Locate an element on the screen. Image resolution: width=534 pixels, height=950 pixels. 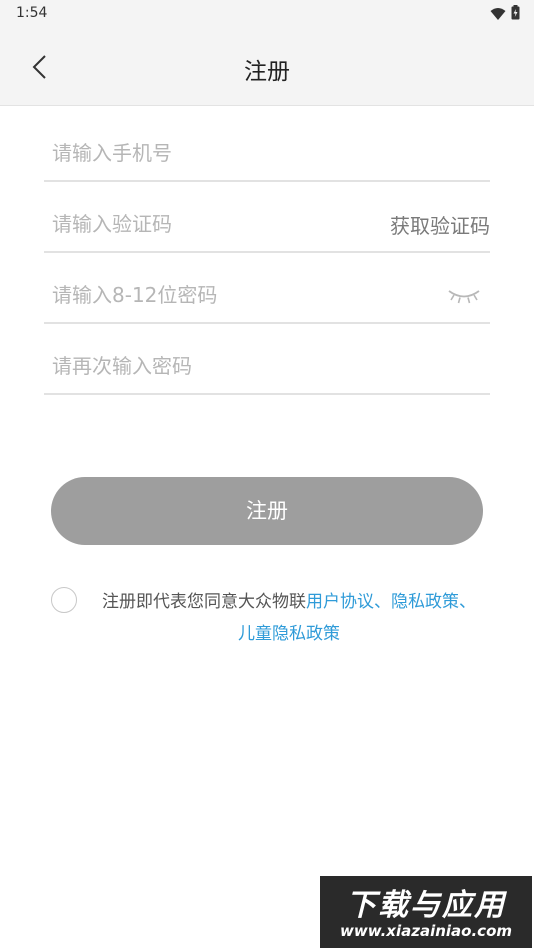
phone-field is located at coordinates (267, 152).